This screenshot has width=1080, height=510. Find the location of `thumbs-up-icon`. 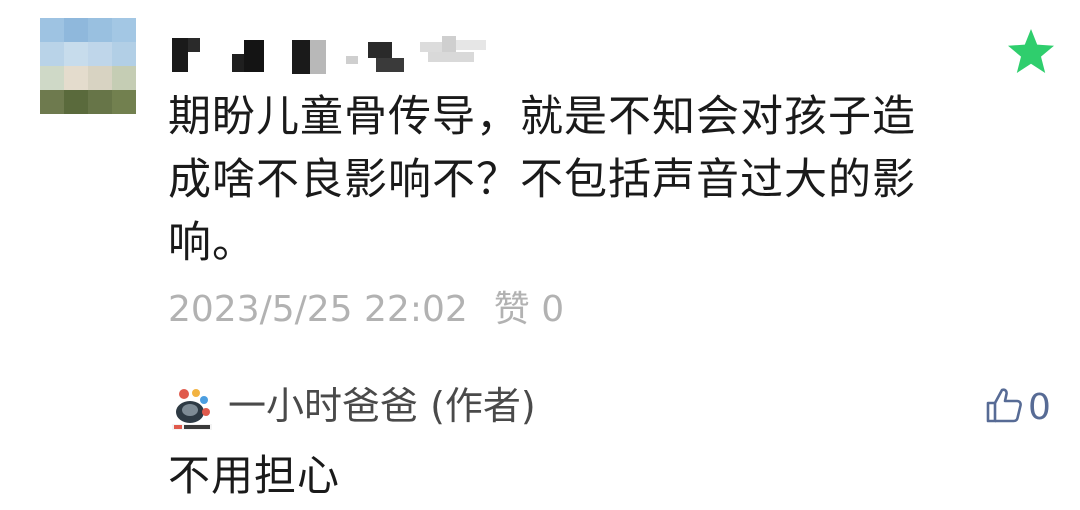

thumbs-up-icon is located at coordinates (1004, 408).